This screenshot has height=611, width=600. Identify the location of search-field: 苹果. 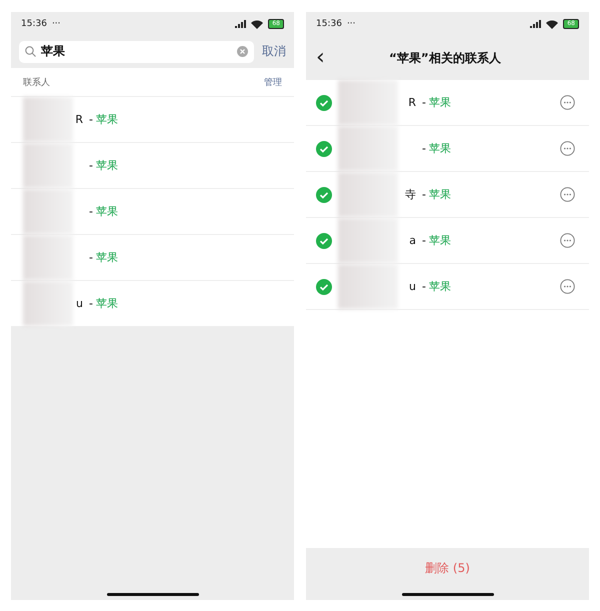
(136, 51).